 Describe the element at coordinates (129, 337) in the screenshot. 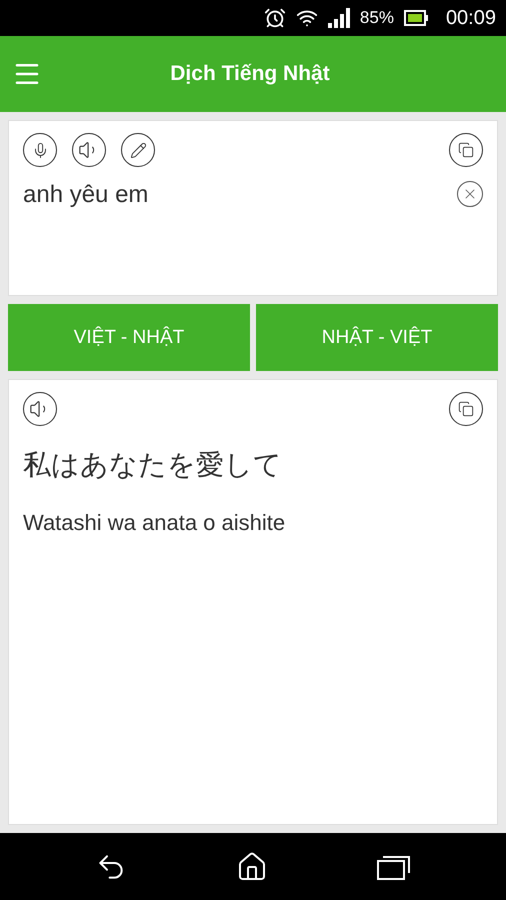

I see `direction-button: VIỆT - NHẬT` at that location.